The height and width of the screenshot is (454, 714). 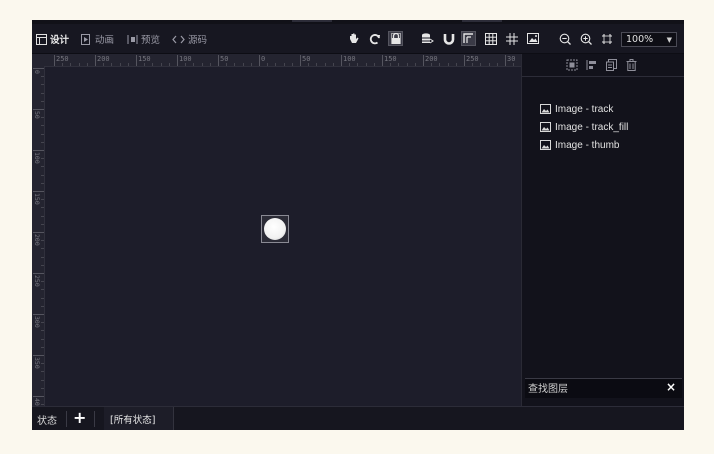 What do you see at coordinates (591, 64) in the screenshot?
I see `align-layer-button` at bounding box center [591, 64].